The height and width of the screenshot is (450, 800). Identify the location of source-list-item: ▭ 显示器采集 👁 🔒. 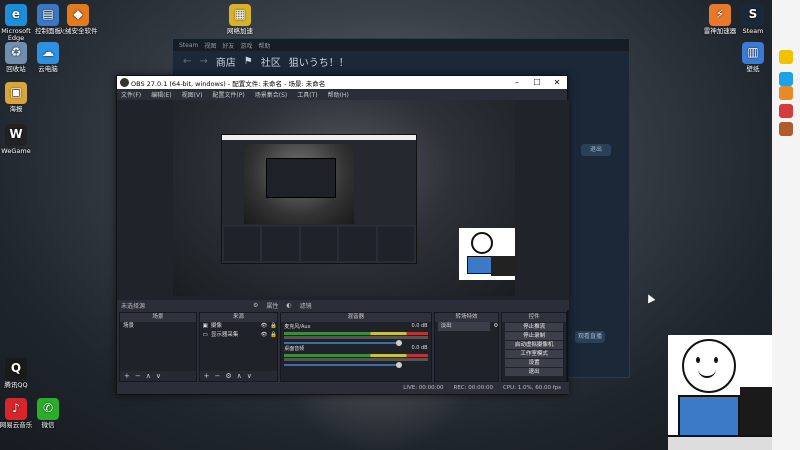
(239, 335).